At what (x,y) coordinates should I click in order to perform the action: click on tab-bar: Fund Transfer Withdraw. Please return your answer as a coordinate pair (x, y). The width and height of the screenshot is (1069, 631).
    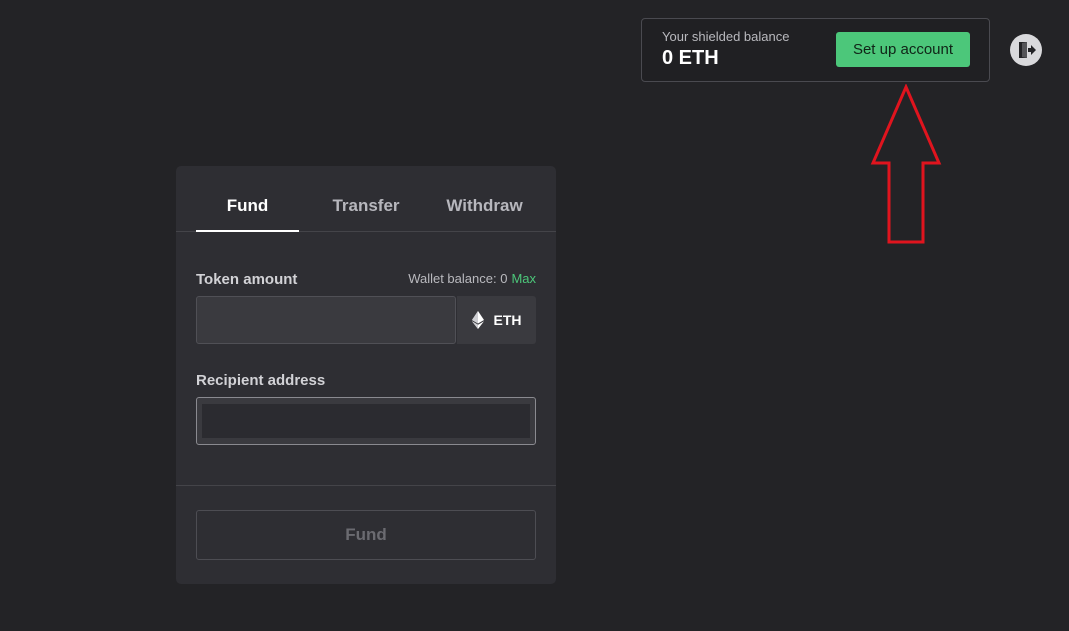
    Looking at the image, I should click on (366, 199).